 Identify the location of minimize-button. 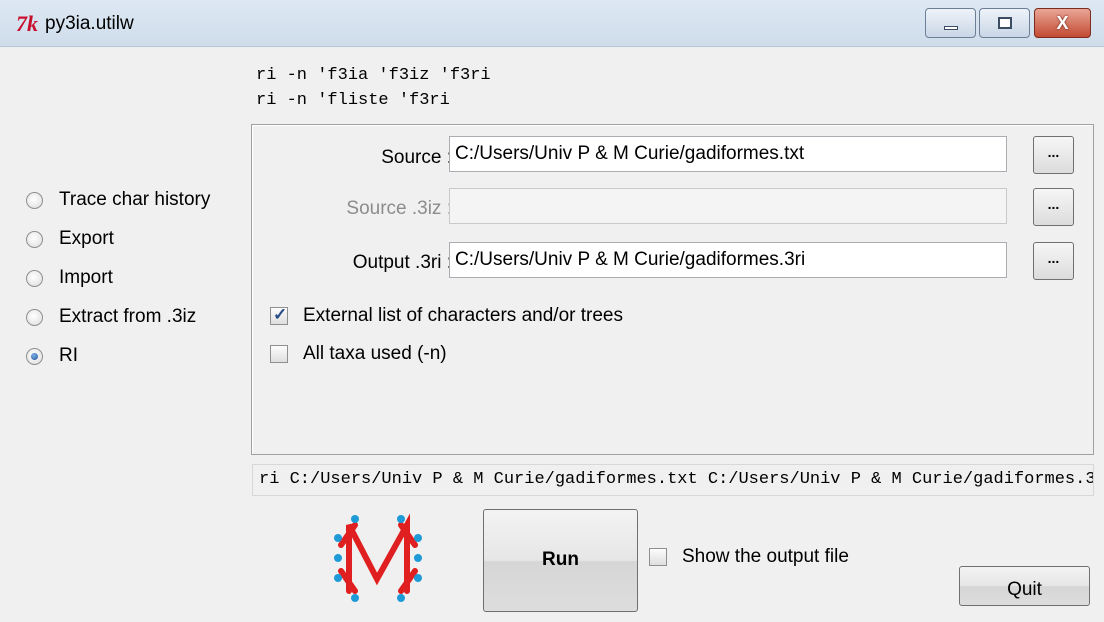
(950, 23).